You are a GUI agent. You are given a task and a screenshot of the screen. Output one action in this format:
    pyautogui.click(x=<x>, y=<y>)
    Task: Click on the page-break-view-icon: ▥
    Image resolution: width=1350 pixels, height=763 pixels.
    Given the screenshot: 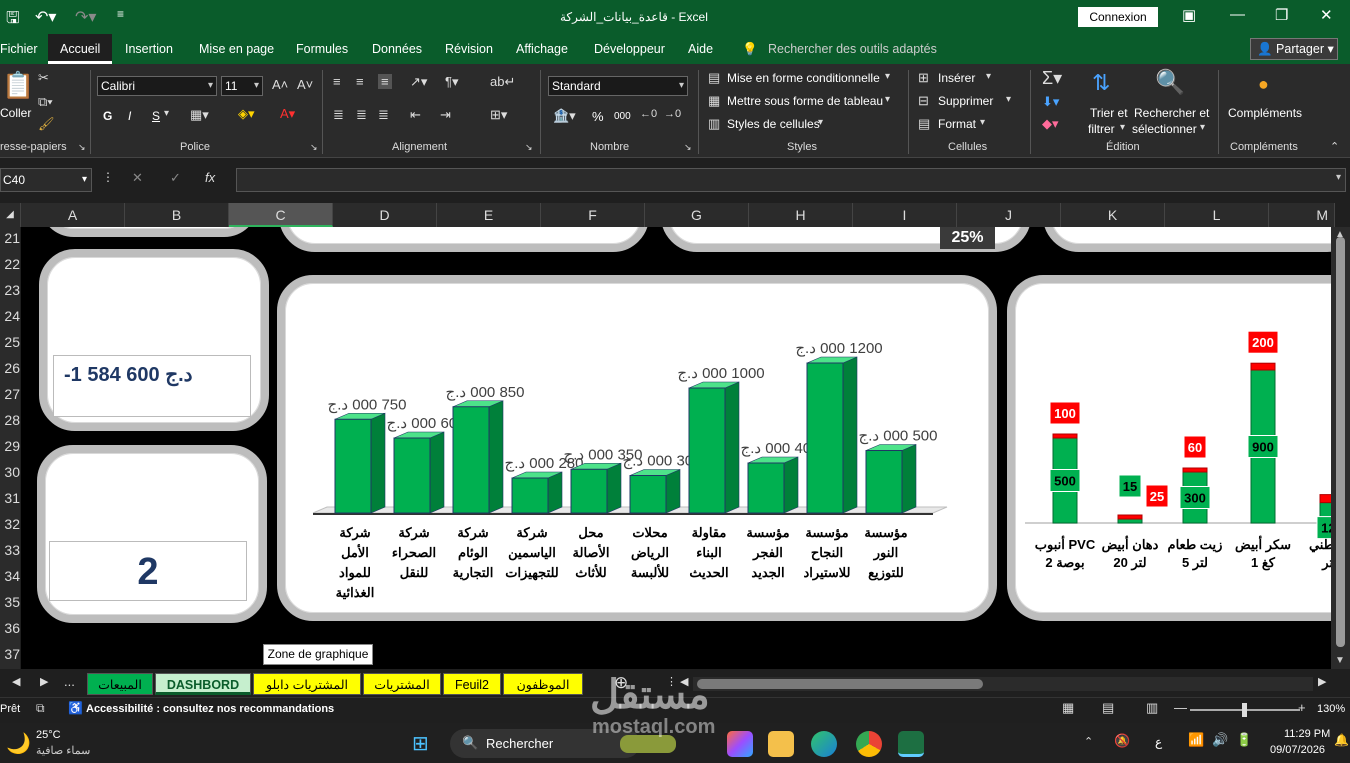 What is the action you would take?
    pyautogui.click(x=1152, y=708)
    